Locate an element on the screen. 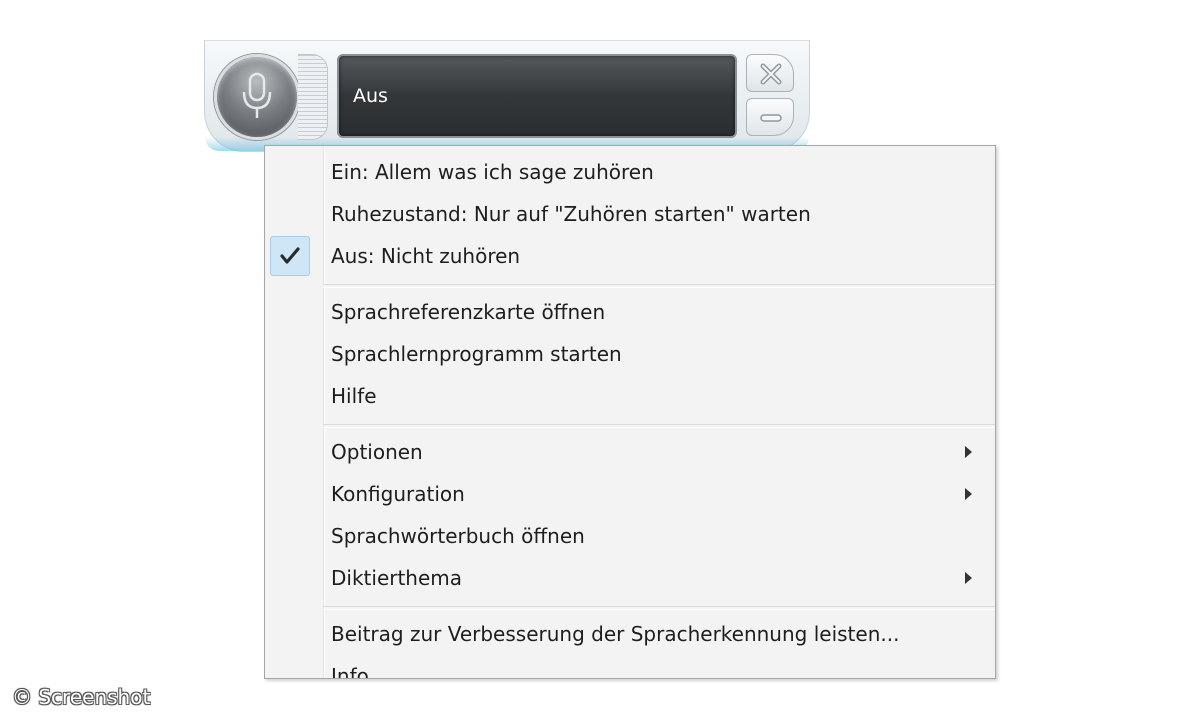 The height and width of the screenshot is (720, 1200). menu-item-label: Sprachwörterbuch öffnen is located at coordinates (458, 536).